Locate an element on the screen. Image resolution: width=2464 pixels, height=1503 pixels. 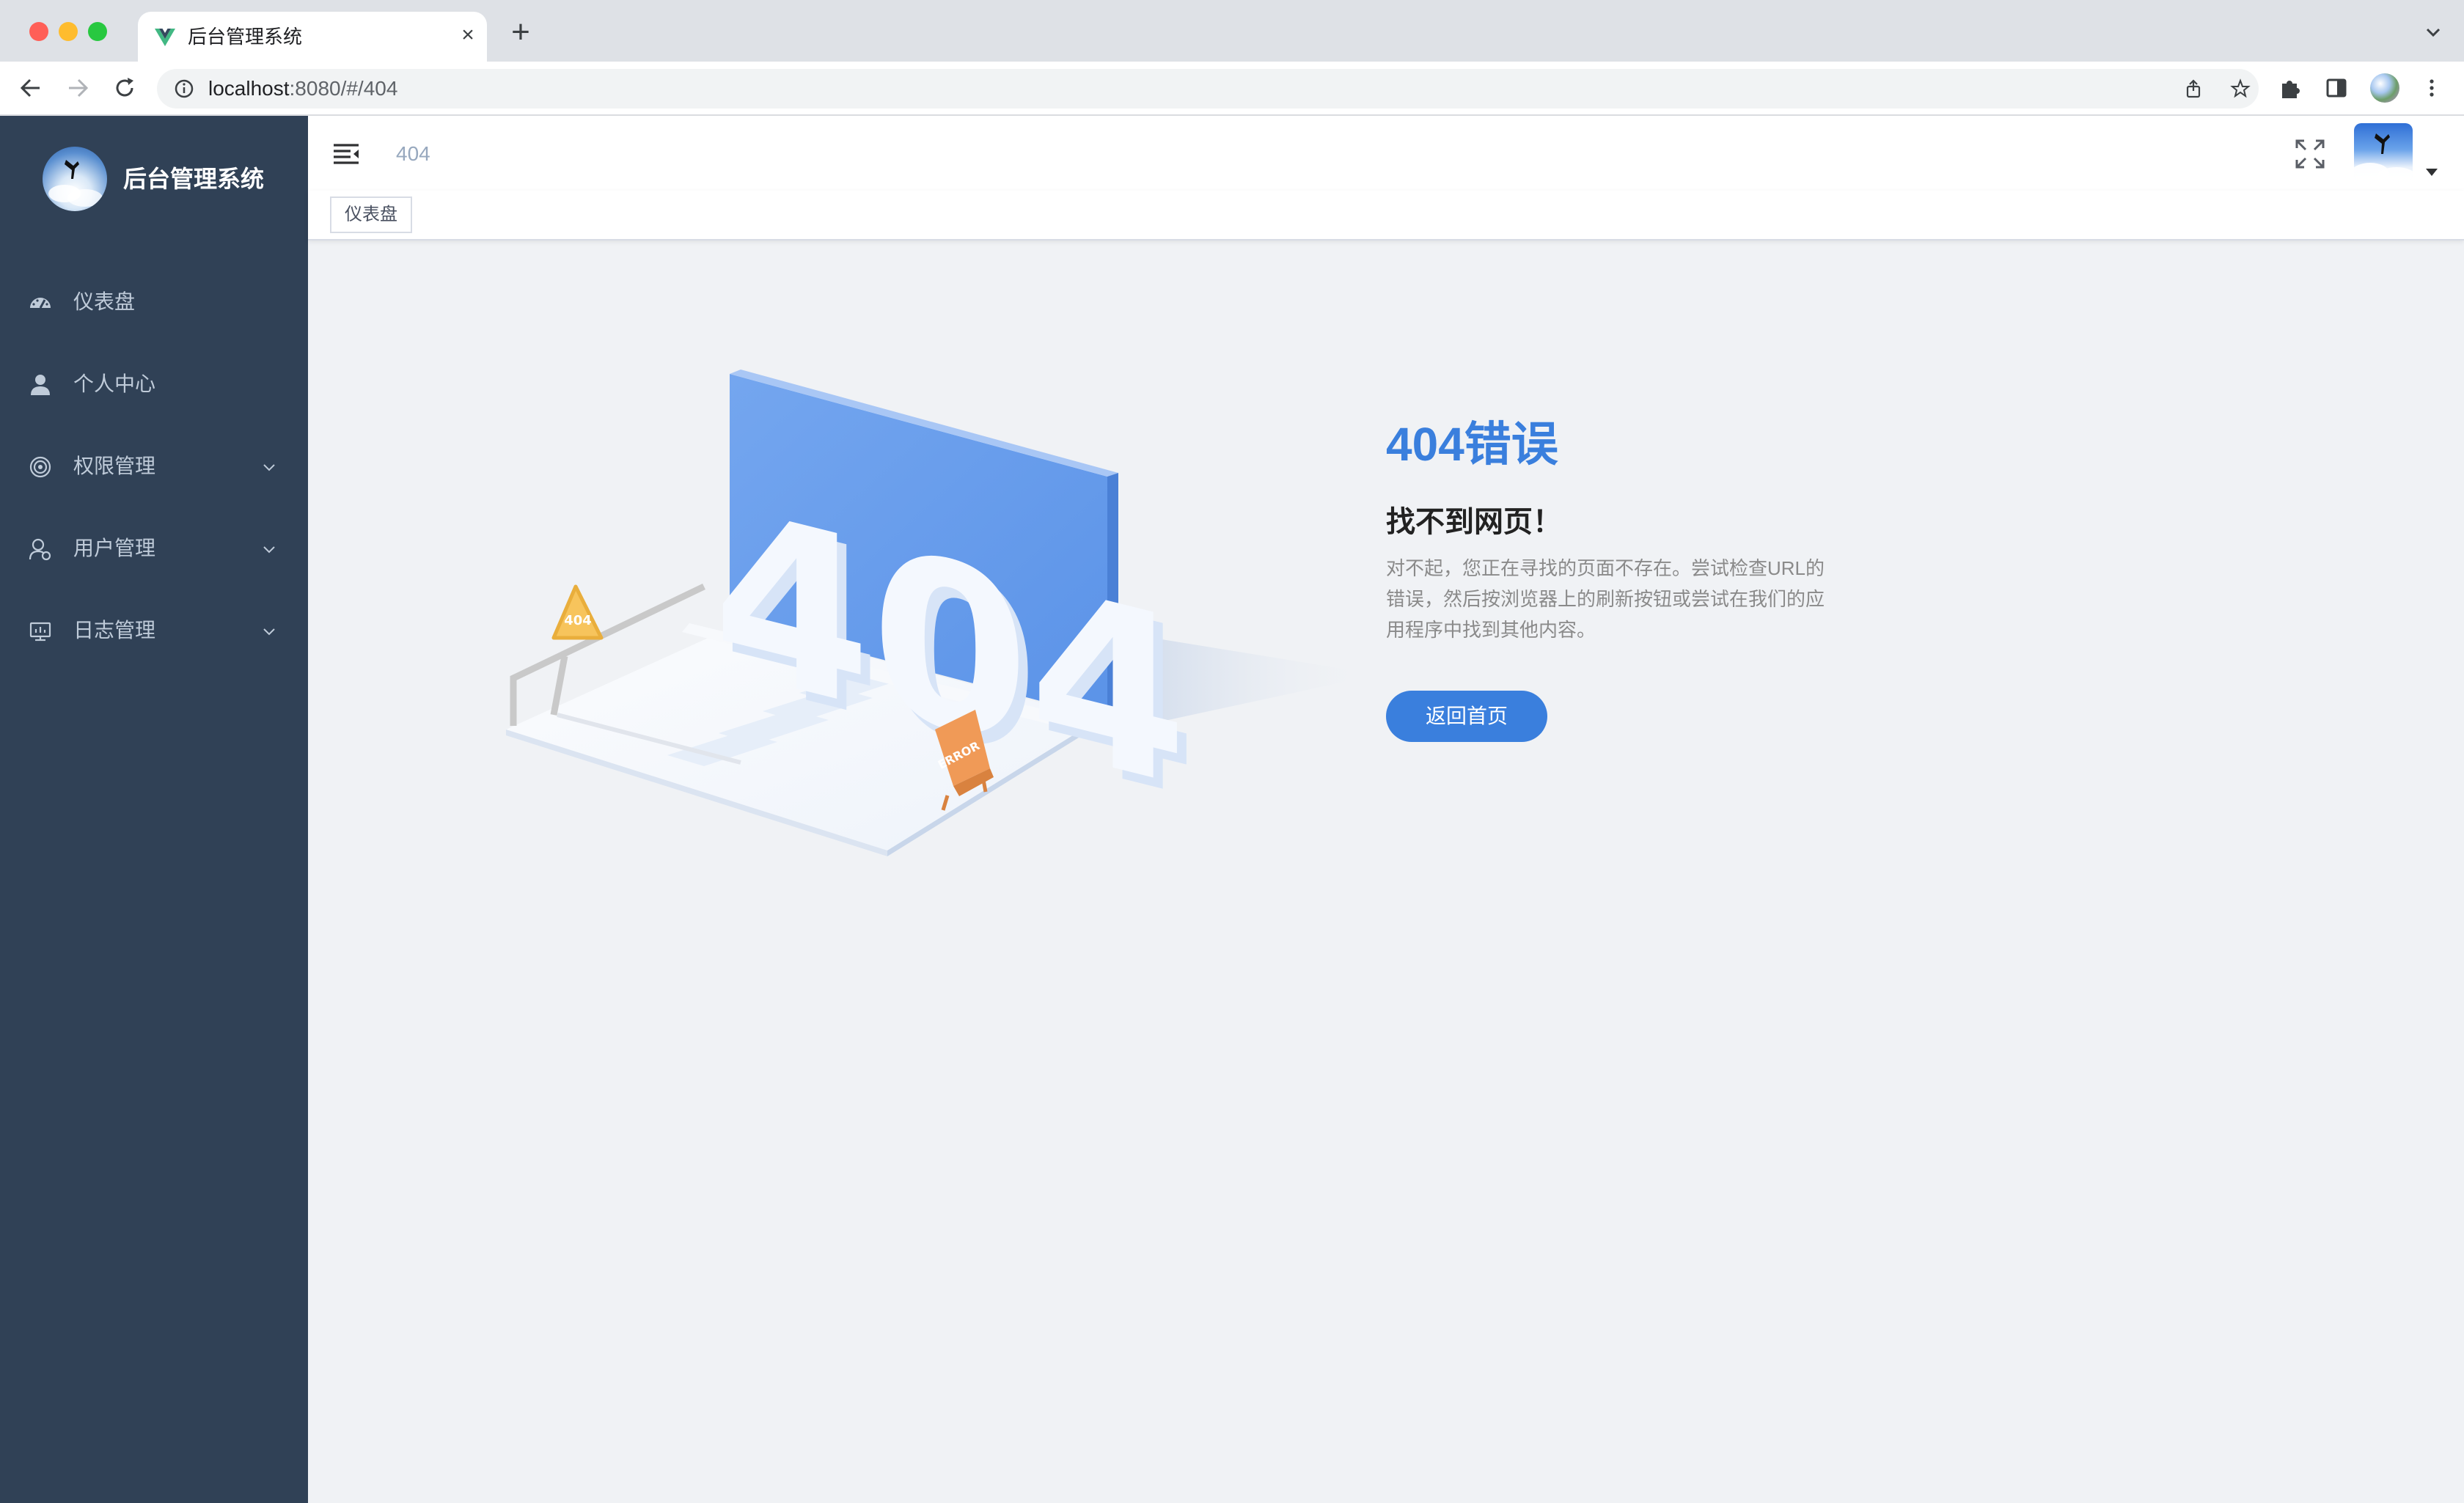
navbar: 404 is located at coordinates (1386, 153).